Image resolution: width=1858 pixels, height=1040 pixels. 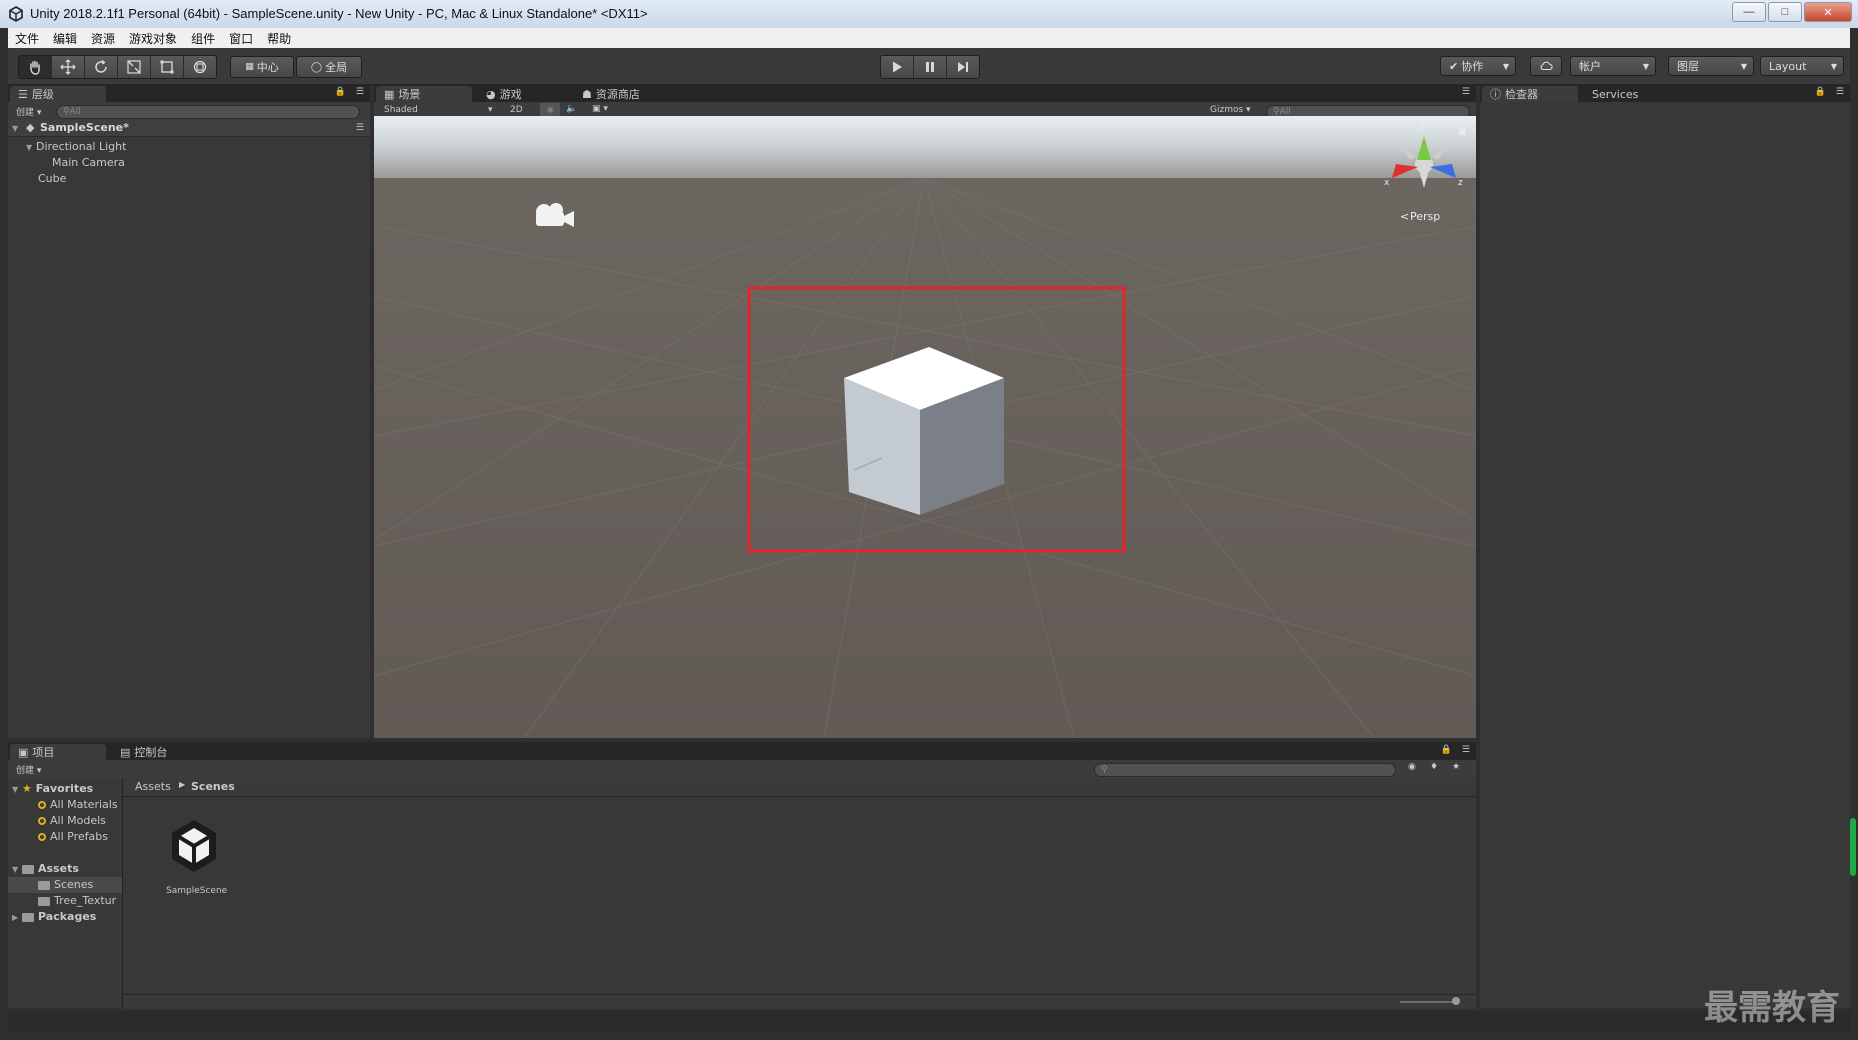 What do you see at coordinates (1785, 12) in the screenshot?
I see `maximize-button: □` at bounding box center [1785, 12].